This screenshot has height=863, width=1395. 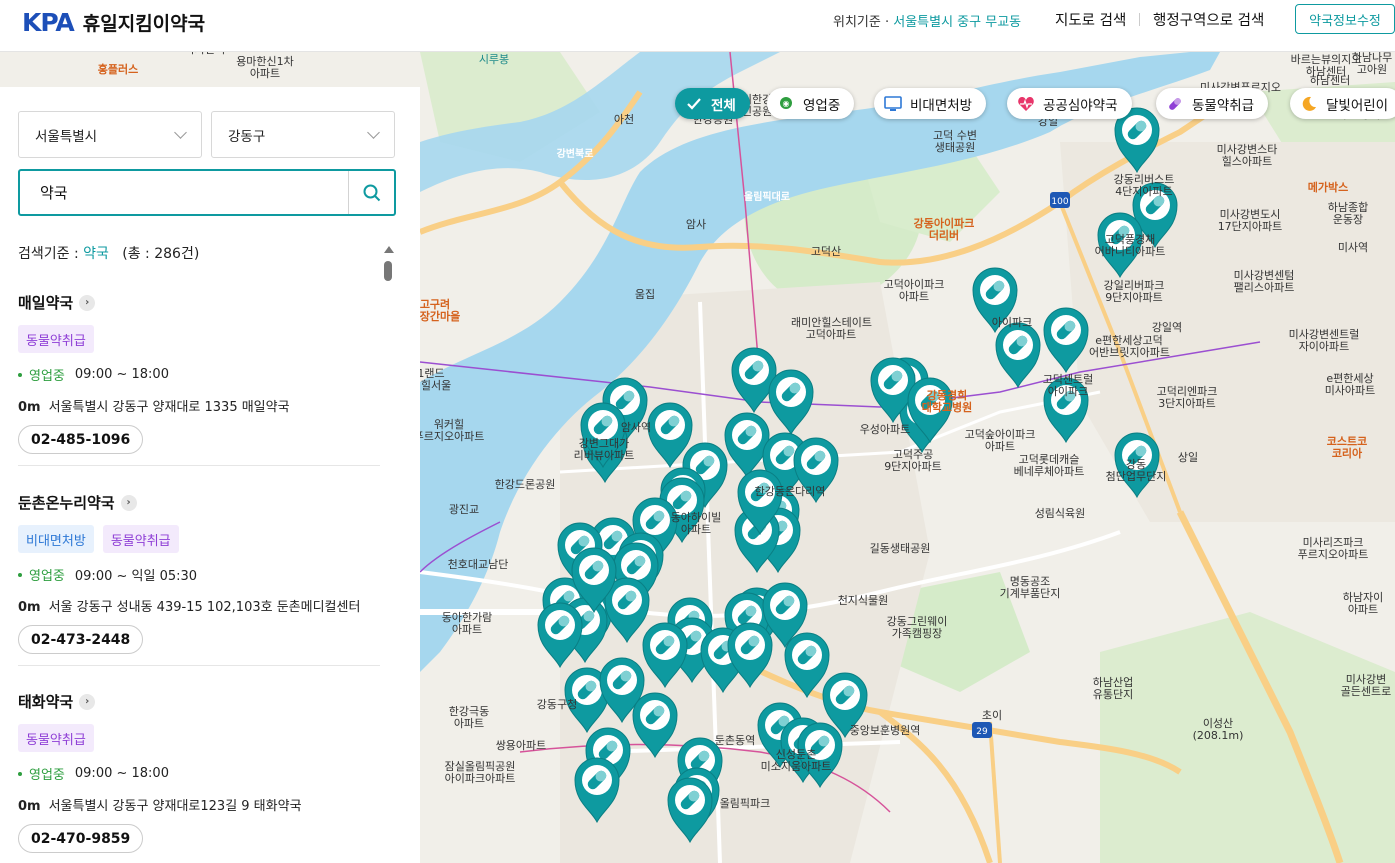 What do you see at coordinates (1348, 213) in the screenshot?
I see `map-label: 하남종합 운동장` at bounding box center [1348, 213].